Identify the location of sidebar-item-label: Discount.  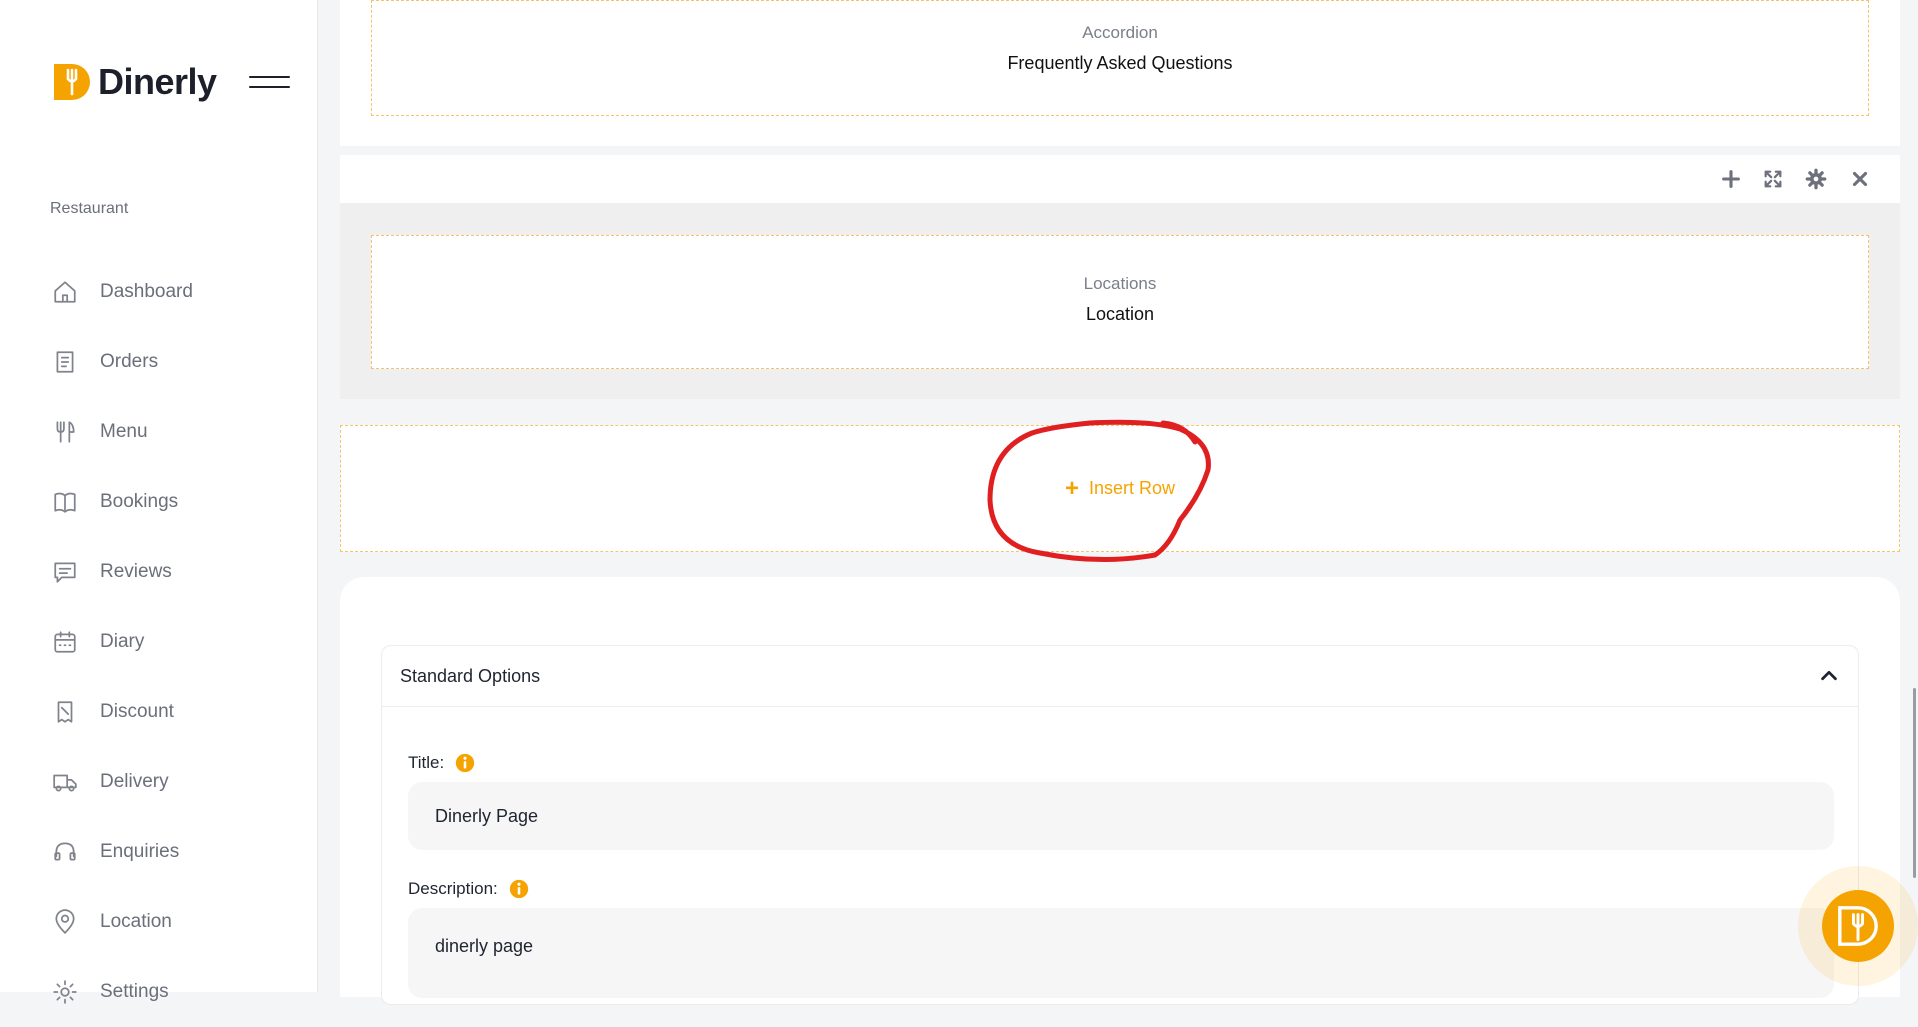
(137, 711).